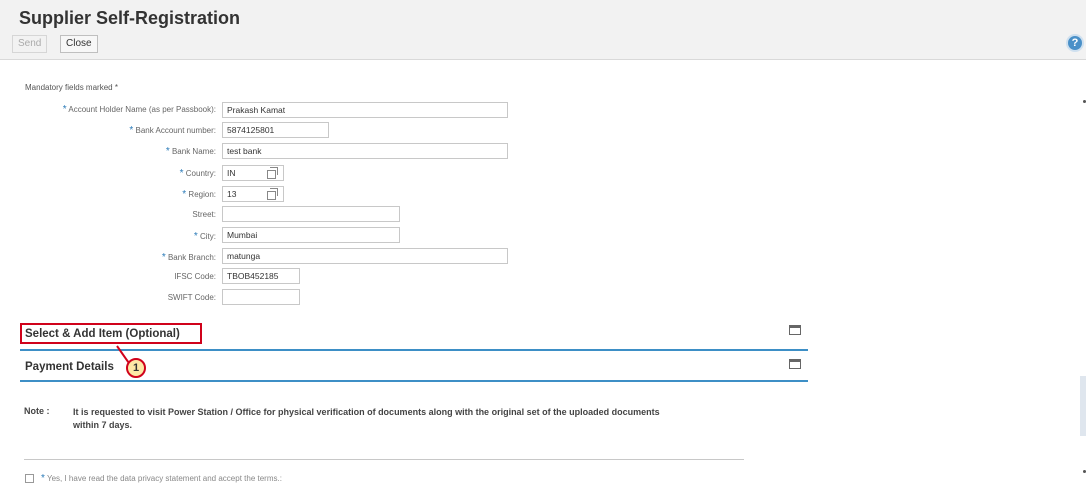 This screenshot has width=1086, height=487. Describe the element at coordinates (311, 235) in the screenshot. I see `city-field: Mumbai` at that location.